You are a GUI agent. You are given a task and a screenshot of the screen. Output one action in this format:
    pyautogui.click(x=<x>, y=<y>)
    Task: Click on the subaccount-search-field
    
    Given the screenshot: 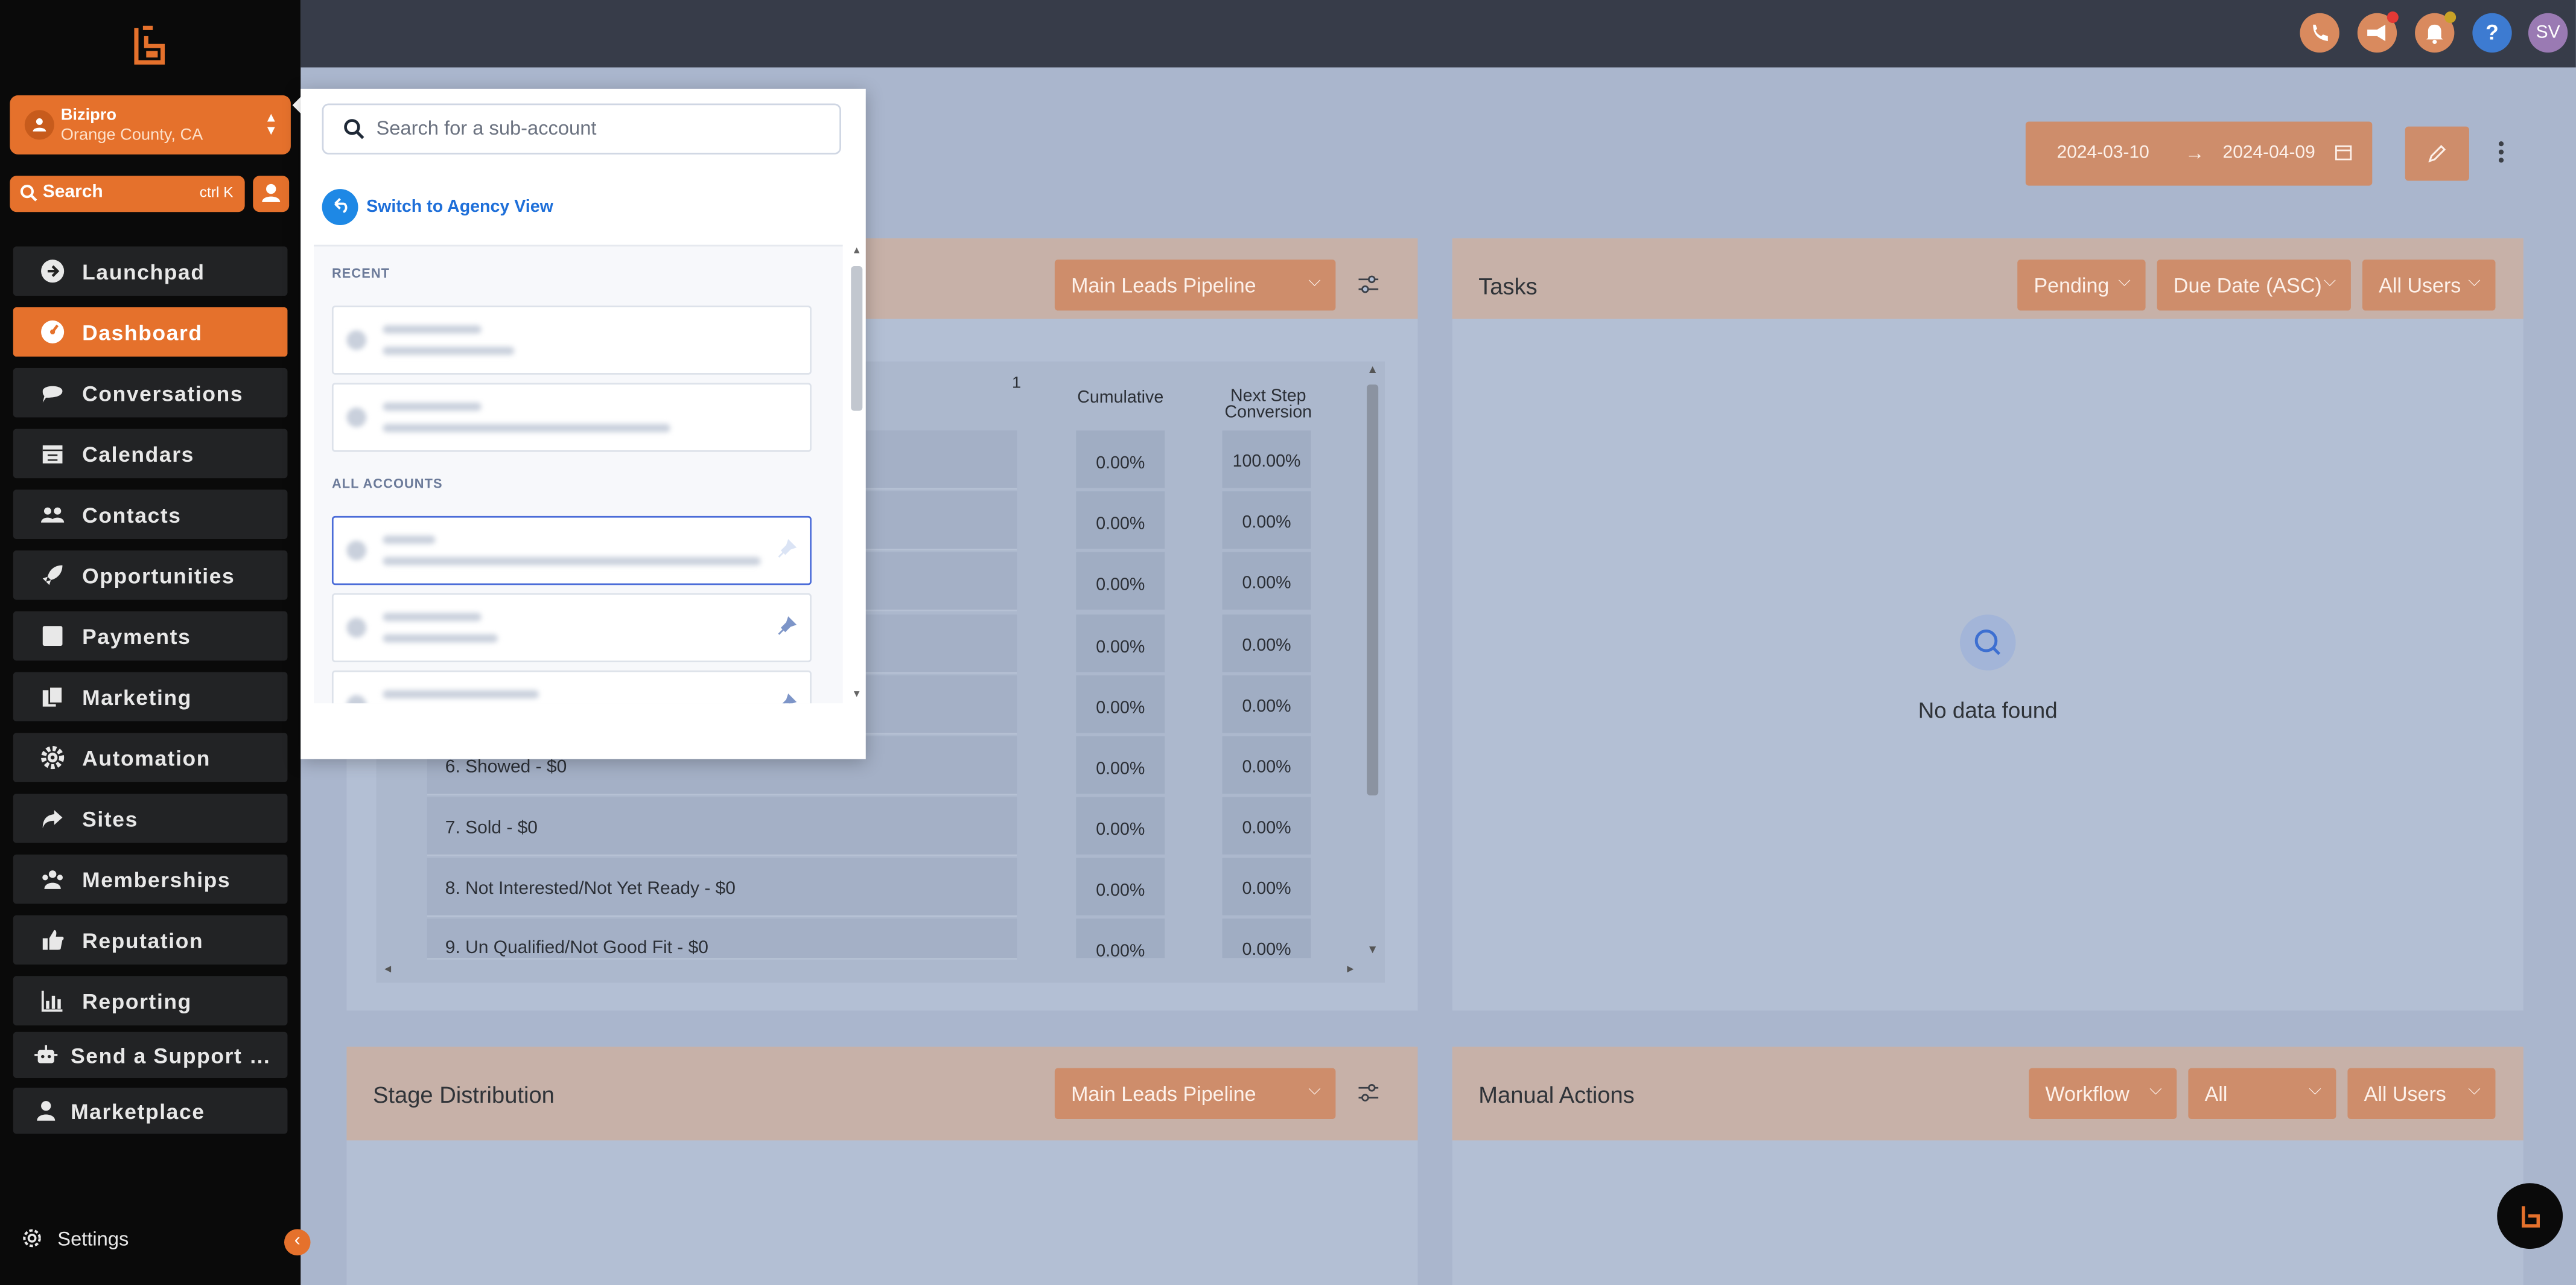 What is the action you would take?
    pyautogui.click(x=581, y=129)
    